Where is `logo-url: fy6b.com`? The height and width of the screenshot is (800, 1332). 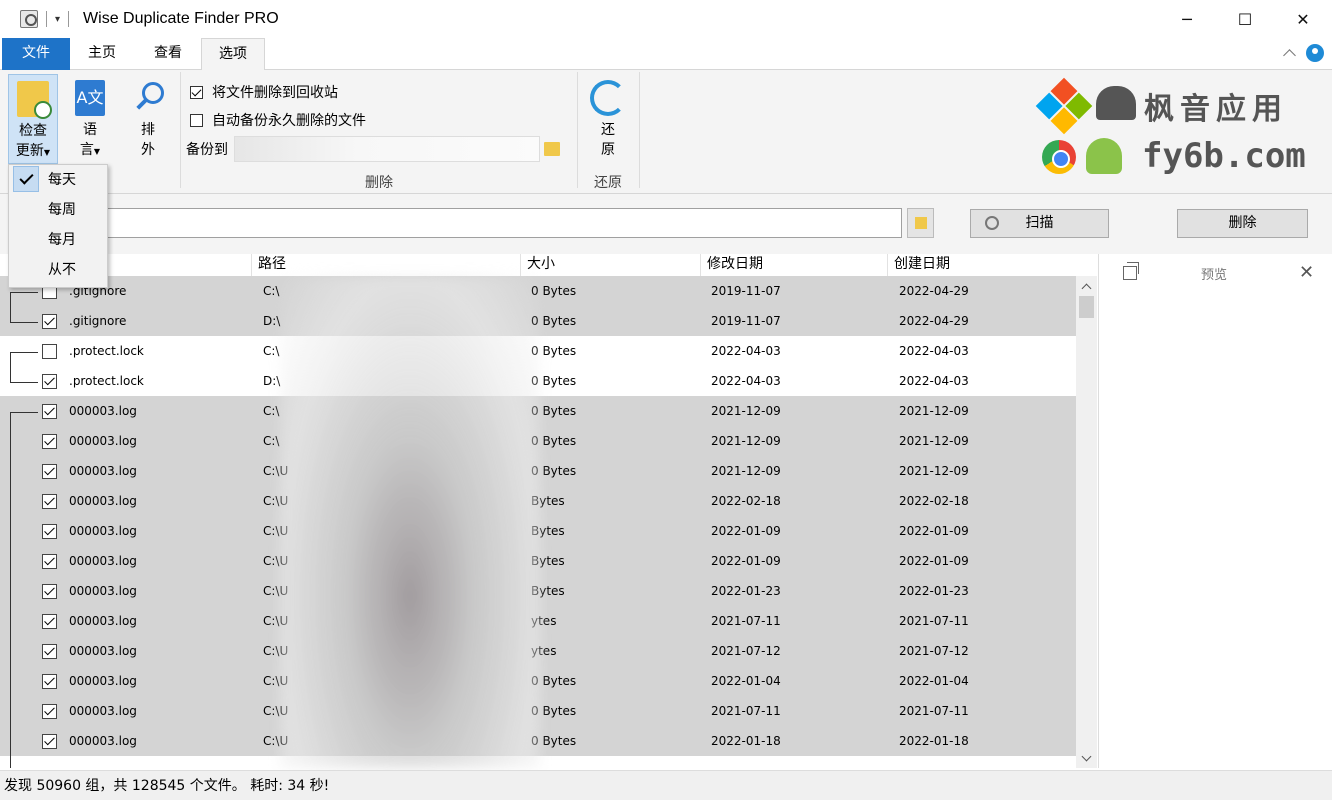 logo-url: fy6b.com is located at coordinates (1224, 156).